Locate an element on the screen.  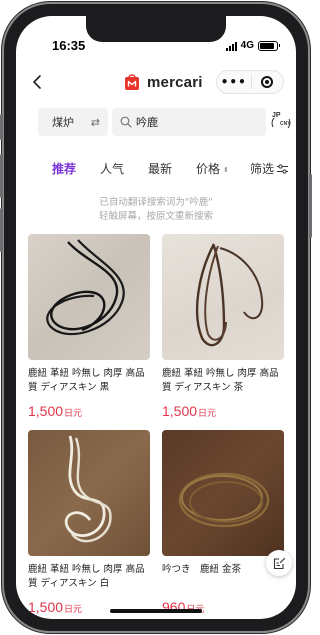
product-card: 鹿紐 革紐 吟無し 肉厚 高品質 ディアスキン 白 1,500日元 is located at coordinates (89, 522).